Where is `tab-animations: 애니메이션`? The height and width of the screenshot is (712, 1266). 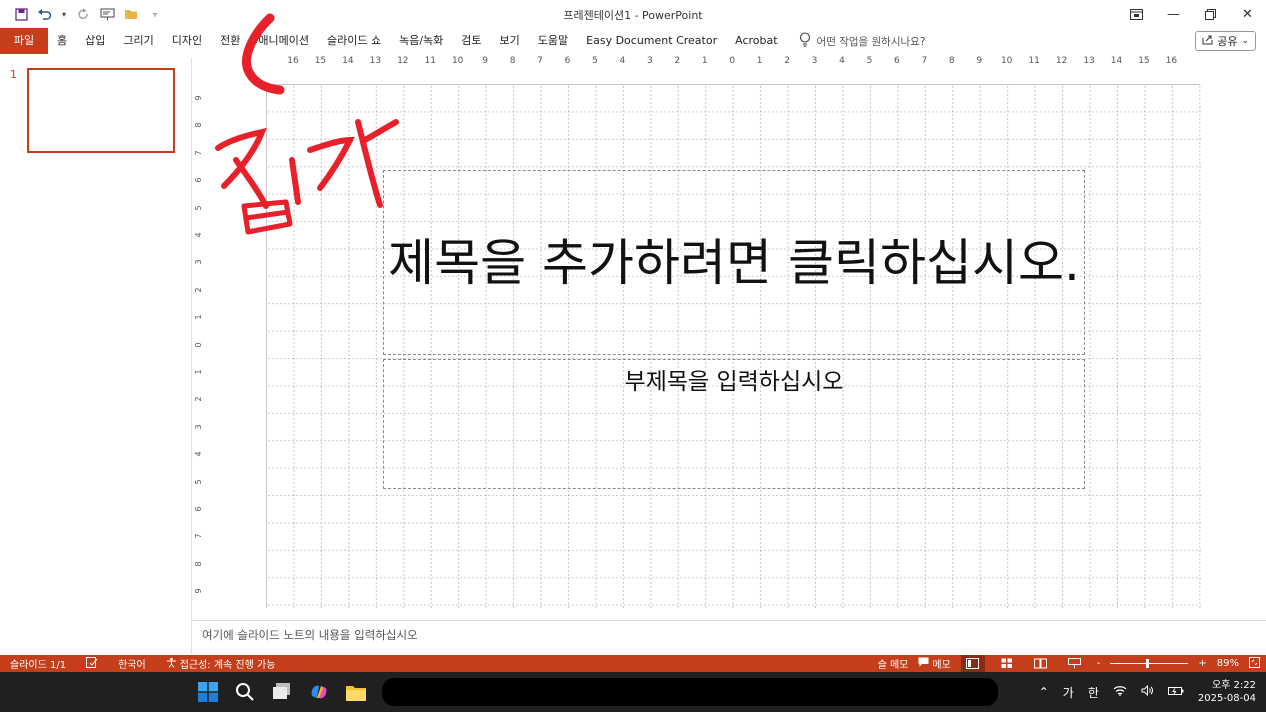 tab-animations: 애니메이션 is located at coordinates (283, 41).